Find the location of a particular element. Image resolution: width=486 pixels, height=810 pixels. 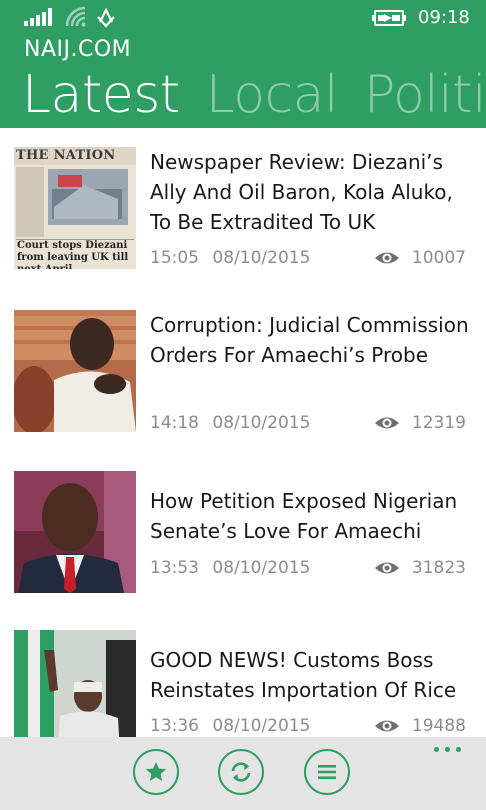

refresh-icon is located at coordinates (241, 772).